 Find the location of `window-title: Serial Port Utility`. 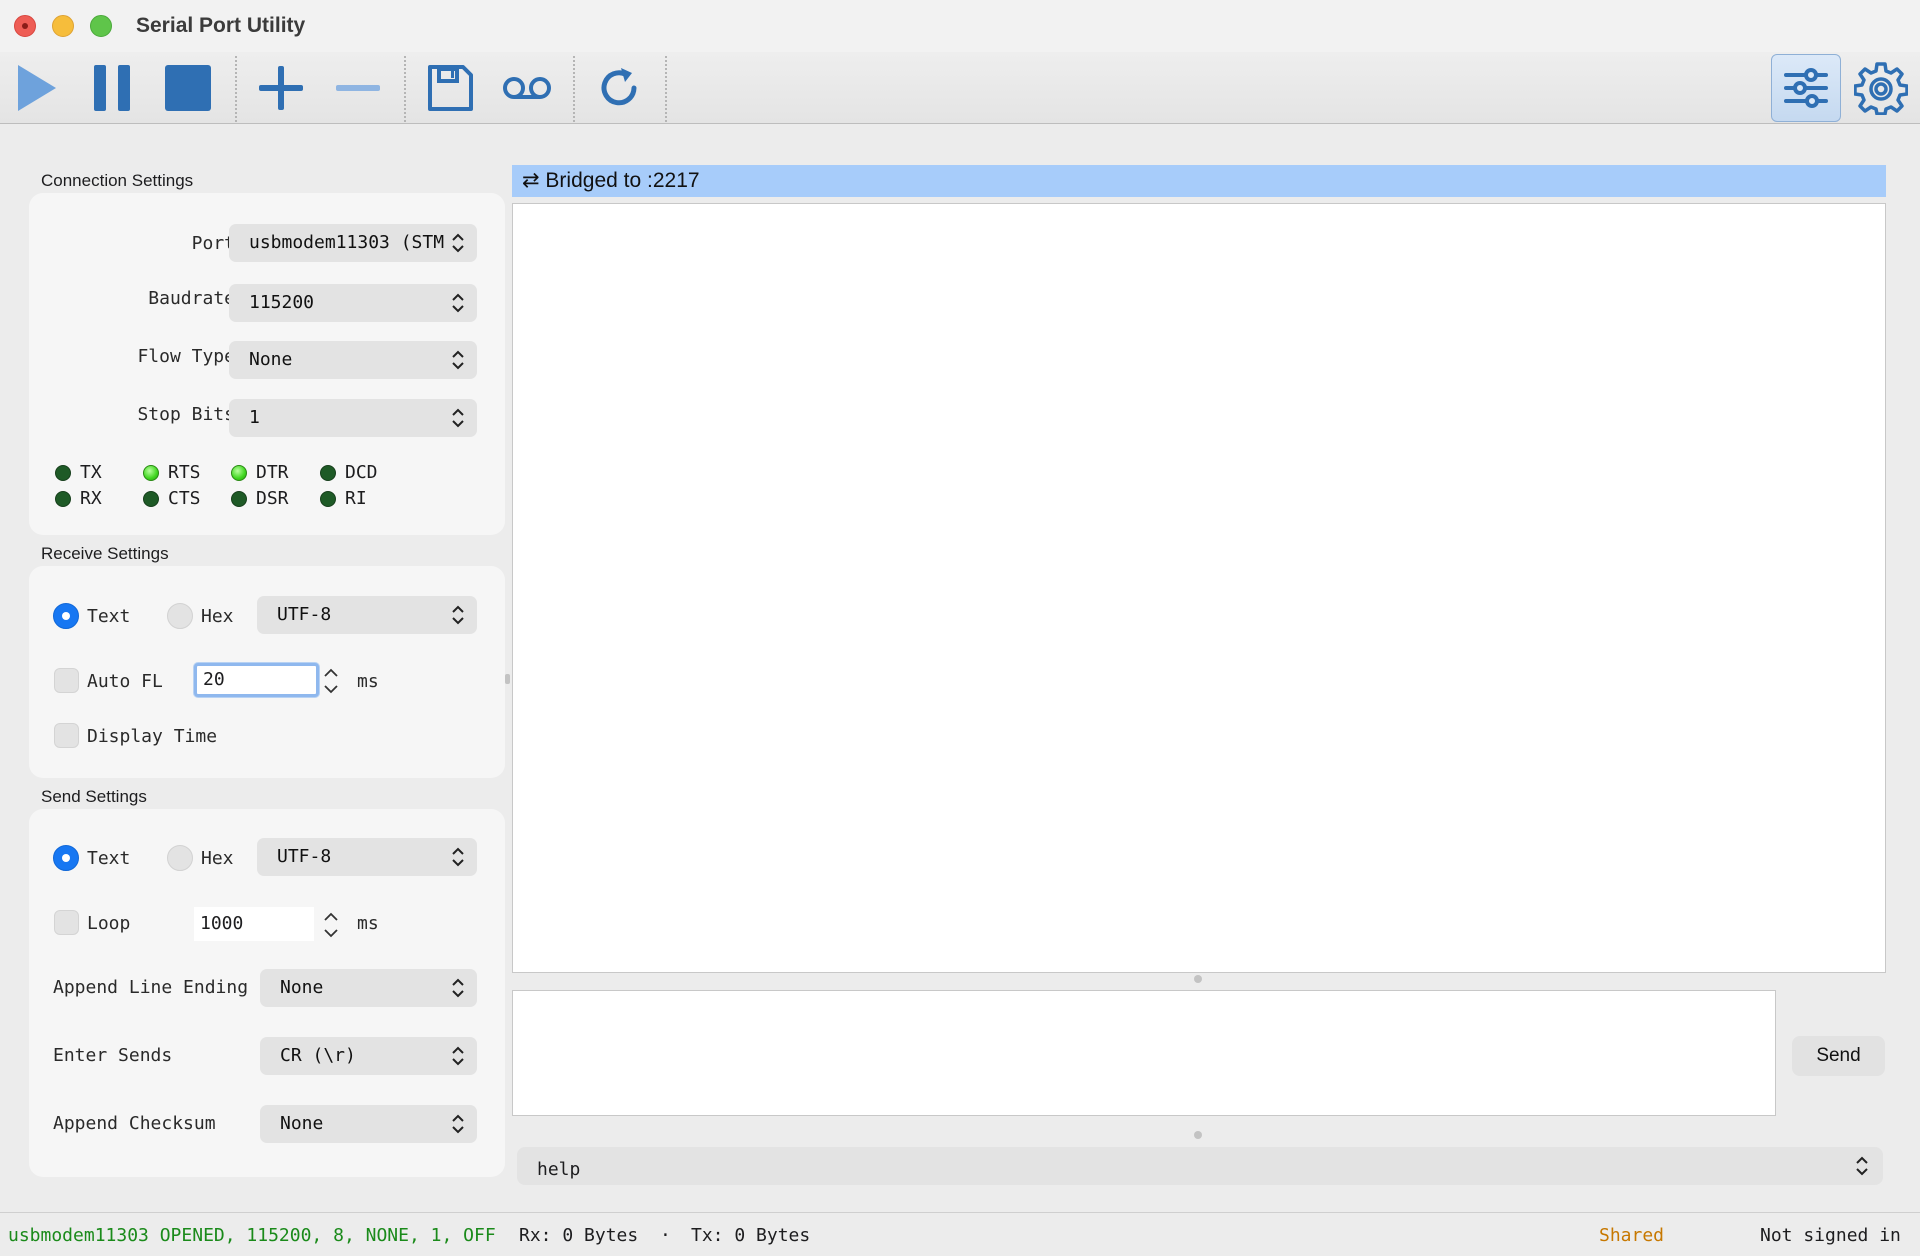

window-title: Serial Port Utility is located at coordinates (221, 25).